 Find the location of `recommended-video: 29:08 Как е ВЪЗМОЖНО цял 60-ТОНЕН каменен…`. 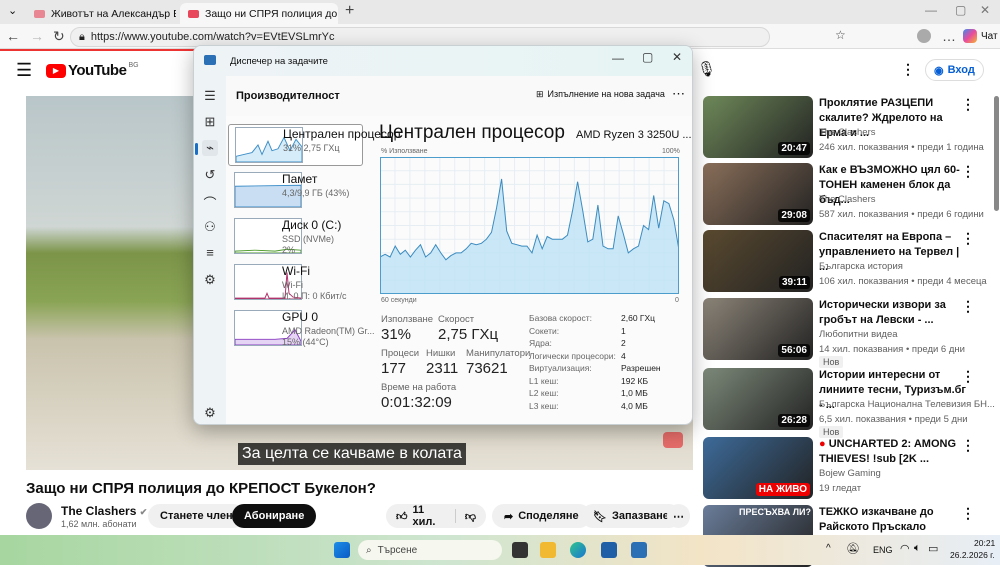

recommended-video: 29:08 Как е ВЪЗМОЖНО цял 60-ТОНЕН каменен… is located at coordinates (849, 195).